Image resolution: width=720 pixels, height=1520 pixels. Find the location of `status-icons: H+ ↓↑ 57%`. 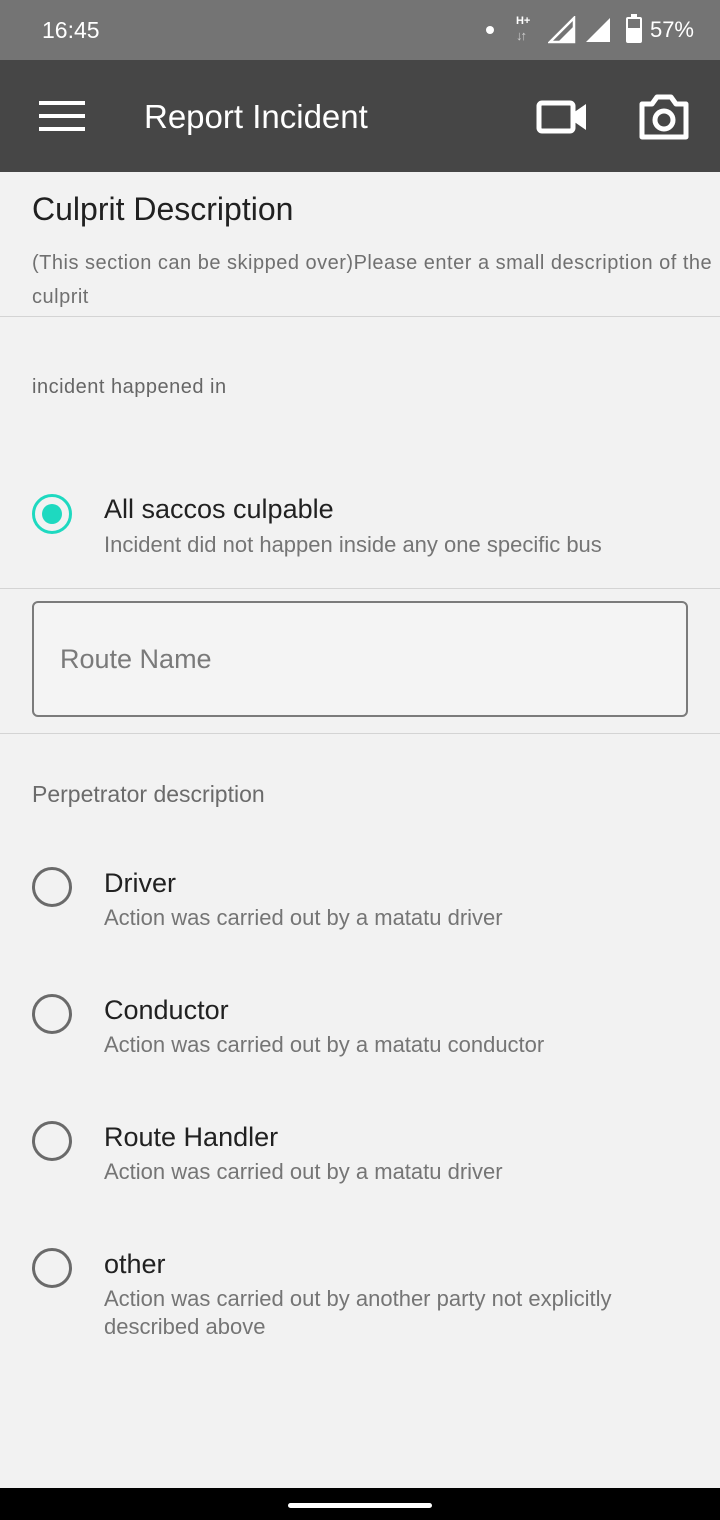

status-icons: H+ ↓↑ 57% is located at coordinates (589, 30).